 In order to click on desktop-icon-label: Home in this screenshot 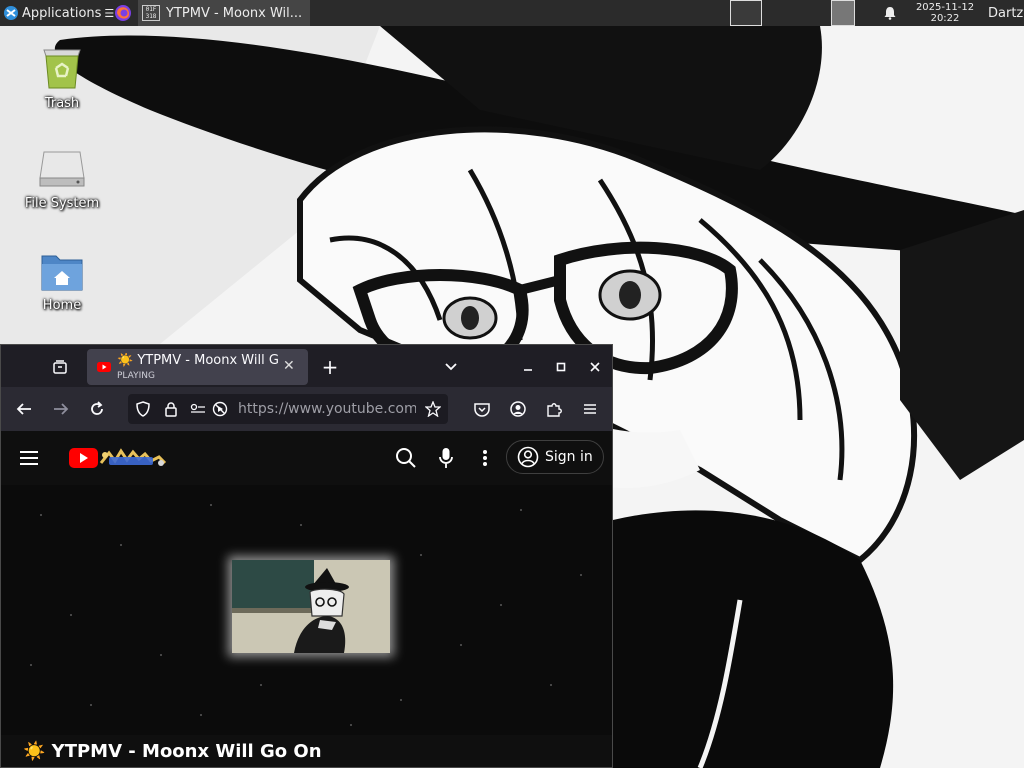, I will do `click(62, 305)`.